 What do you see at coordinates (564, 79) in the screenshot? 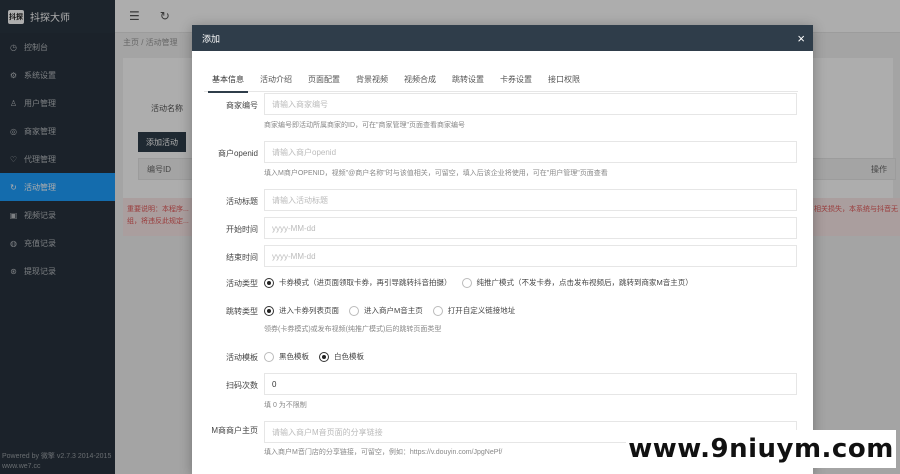
I see `tab-api-permissions: 接口权限` at bounding box center [564, 79].